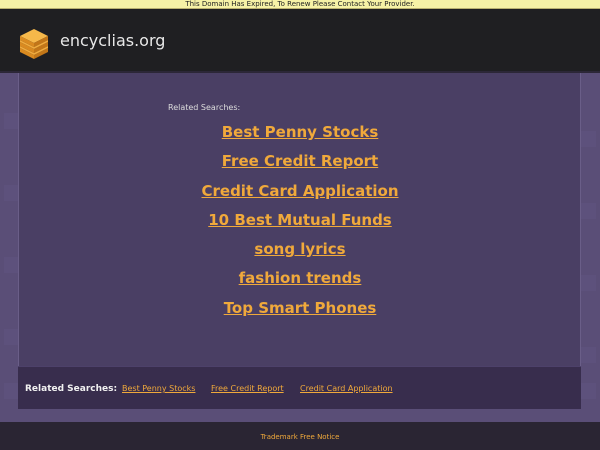  What do you see at coordinates (300, 255) in the screenshot?
I see `related-link-song-lyrics: song lyrics` at bounding box center [300, 255].